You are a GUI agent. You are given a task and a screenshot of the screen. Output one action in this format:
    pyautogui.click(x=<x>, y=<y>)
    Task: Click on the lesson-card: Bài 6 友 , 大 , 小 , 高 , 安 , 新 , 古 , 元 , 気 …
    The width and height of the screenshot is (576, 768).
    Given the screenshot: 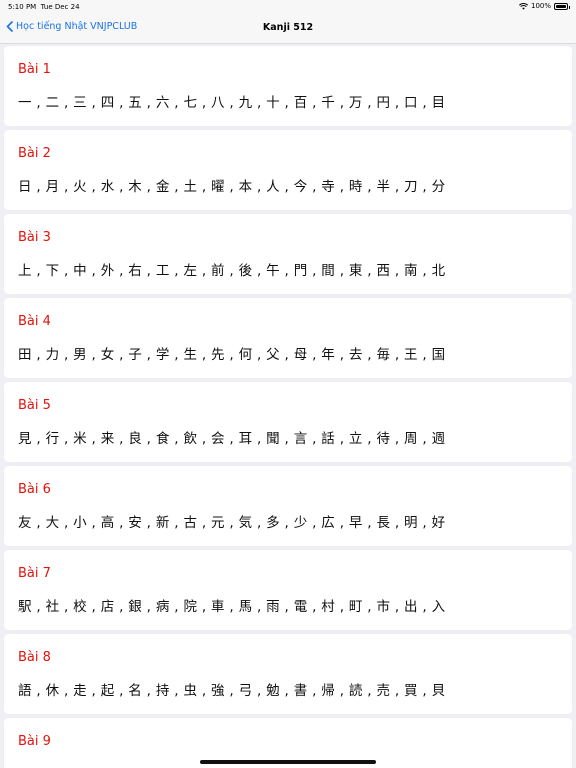 What is the action you would take?
    pyautogui.click(x=288, y=506)
    